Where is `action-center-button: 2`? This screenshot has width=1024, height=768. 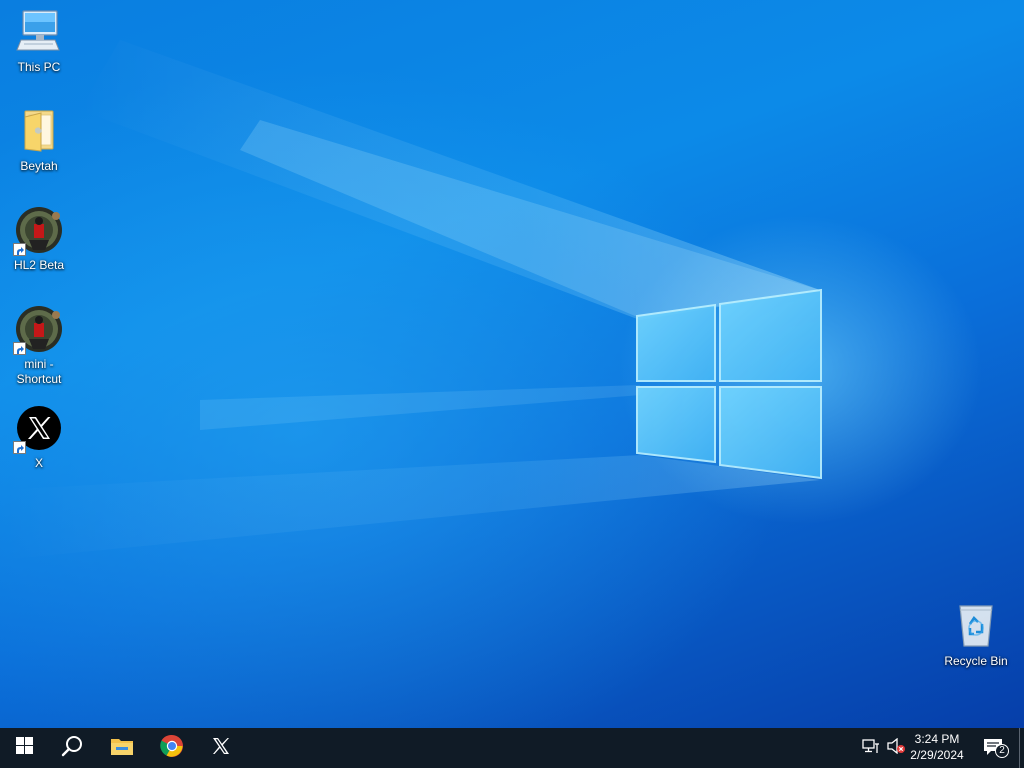 action-center-button: 2 is located at coordinates (995, 748).